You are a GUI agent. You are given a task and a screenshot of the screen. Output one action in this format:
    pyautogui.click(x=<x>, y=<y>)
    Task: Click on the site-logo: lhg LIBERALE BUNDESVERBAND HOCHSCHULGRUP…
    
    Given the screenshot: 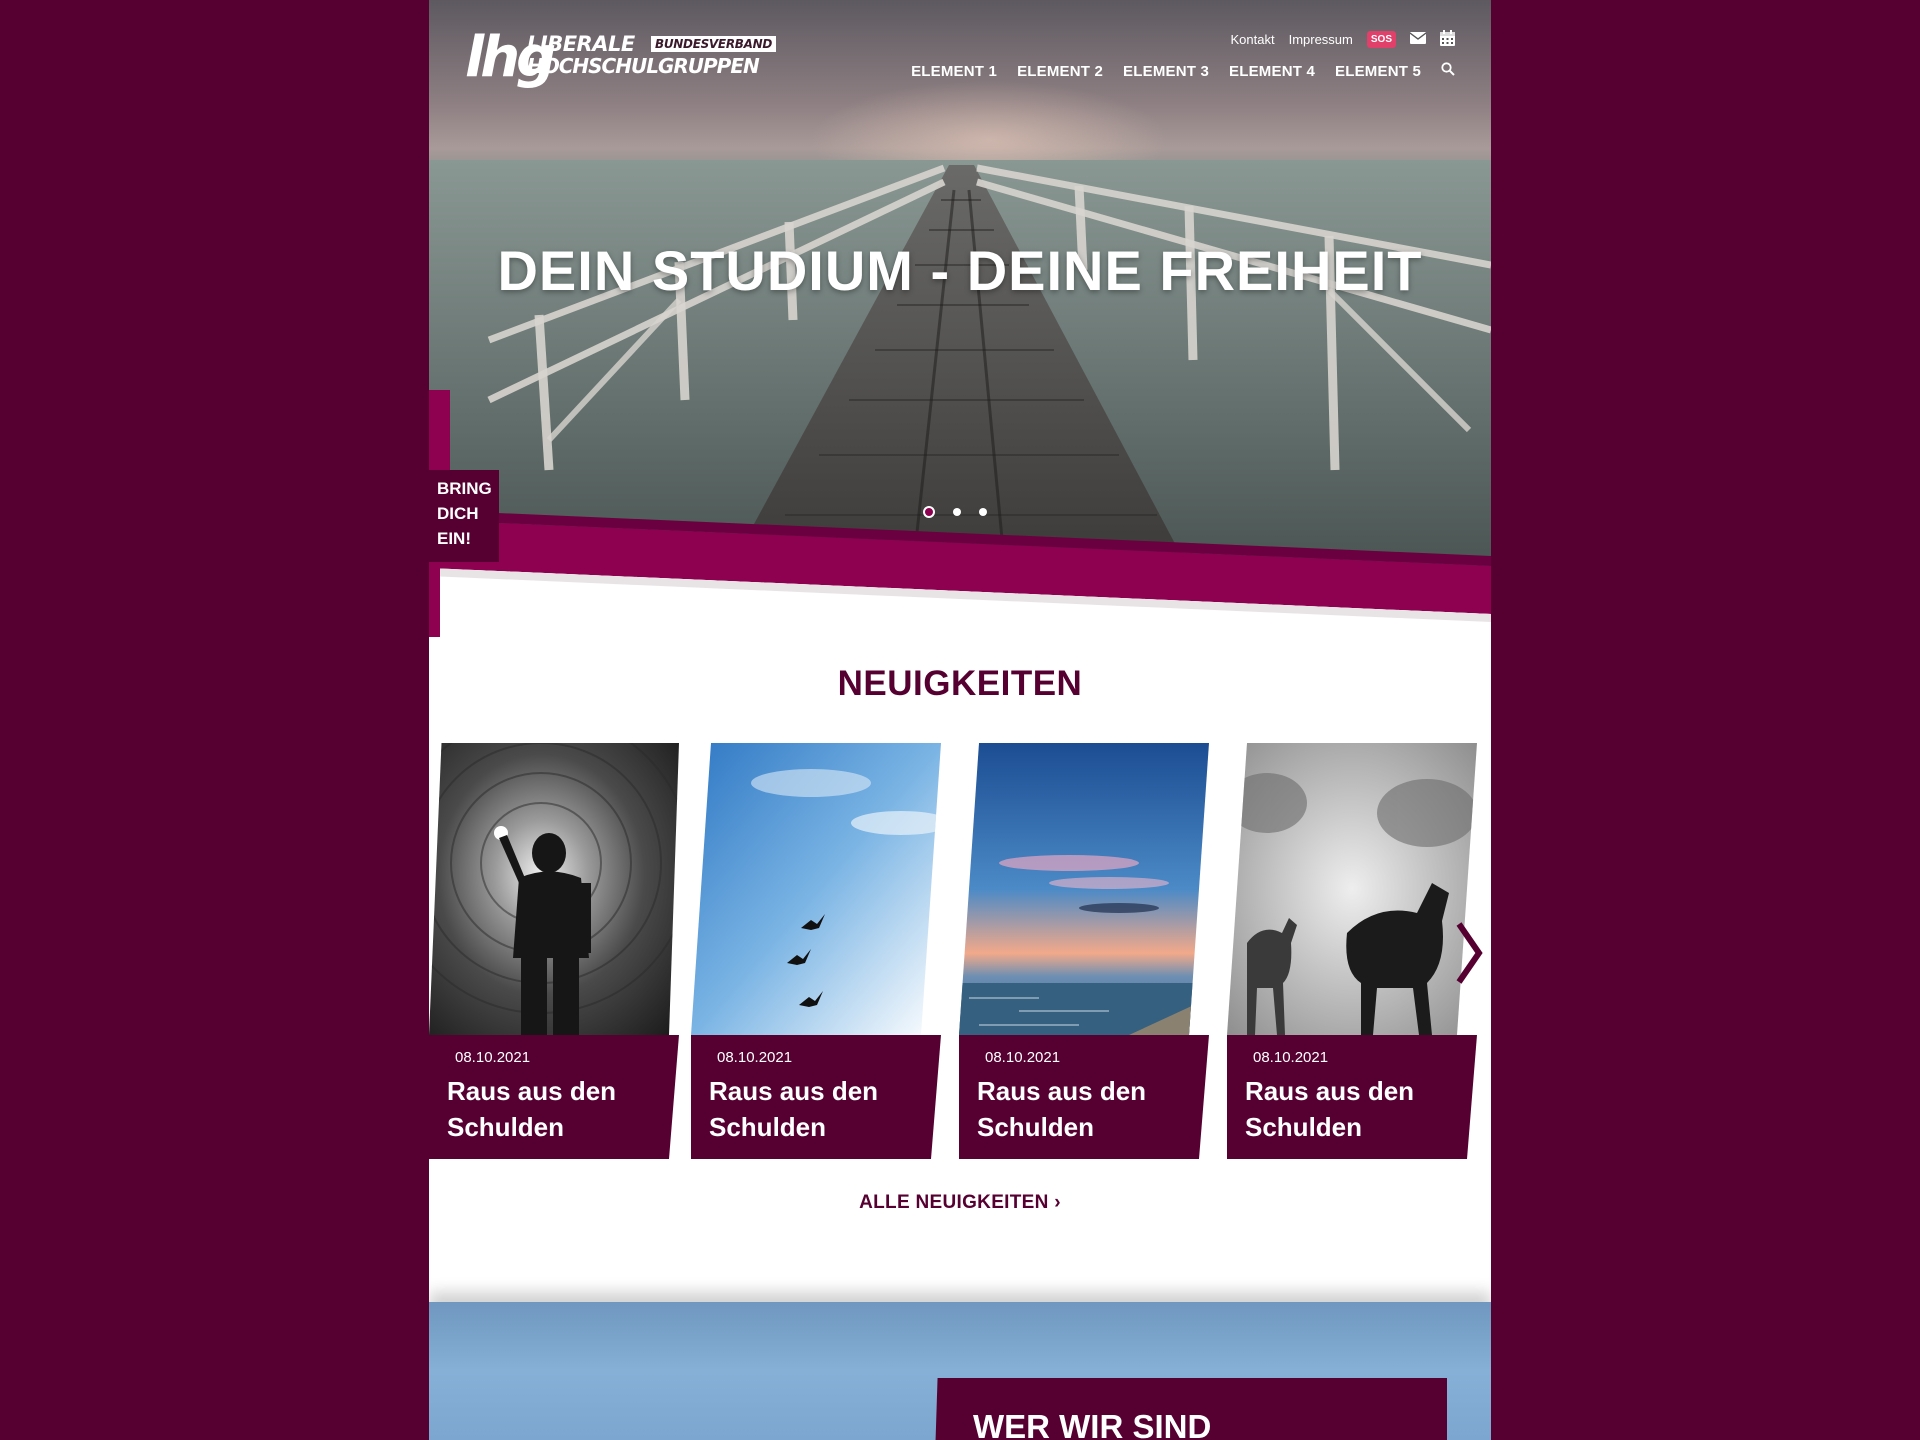 What is the action you would take?
    pyautogui.click(x=620, y=61)
    